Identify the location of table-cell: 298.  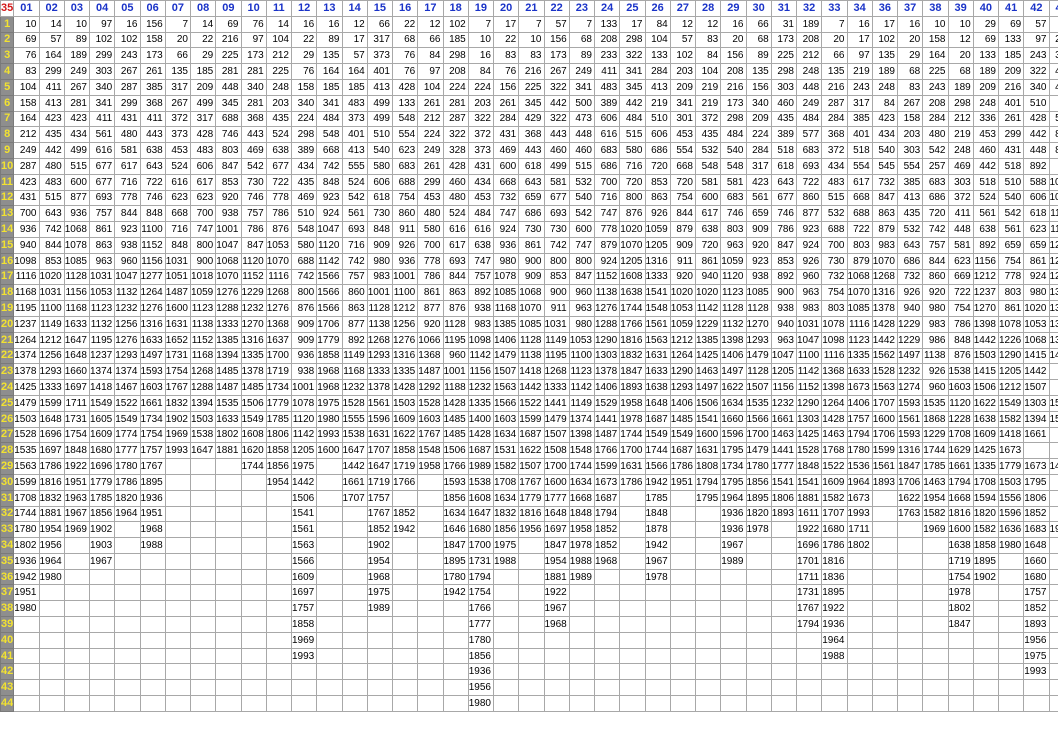
(455, 56).